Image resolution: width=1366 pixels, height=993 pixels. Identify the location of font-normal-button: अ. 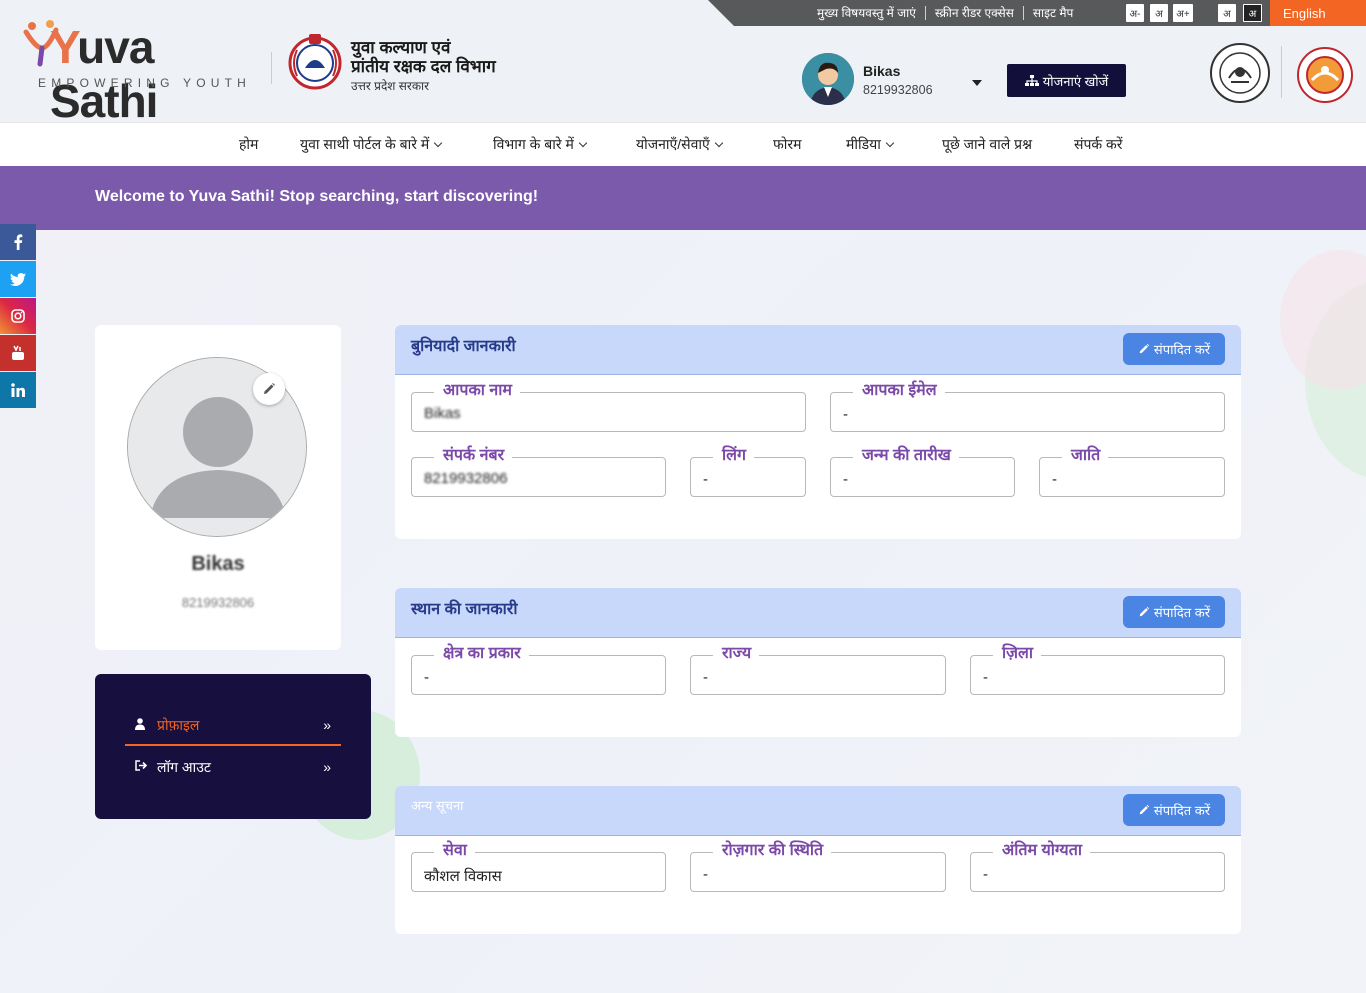
(1159, 13).